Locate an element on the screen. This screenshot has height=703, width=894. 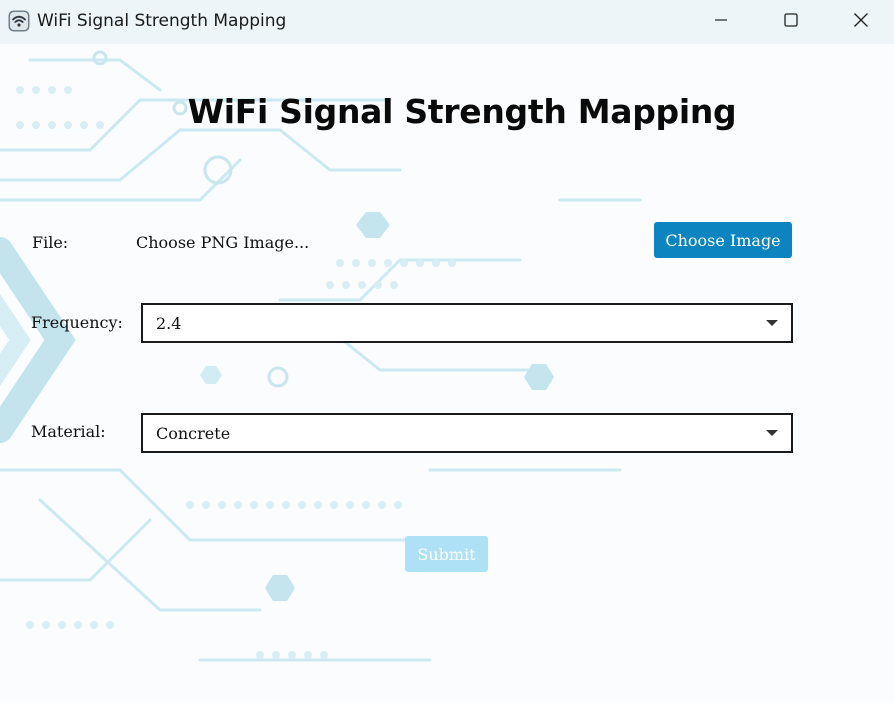
submit-button: Submit is located at coordinates (446, 554).